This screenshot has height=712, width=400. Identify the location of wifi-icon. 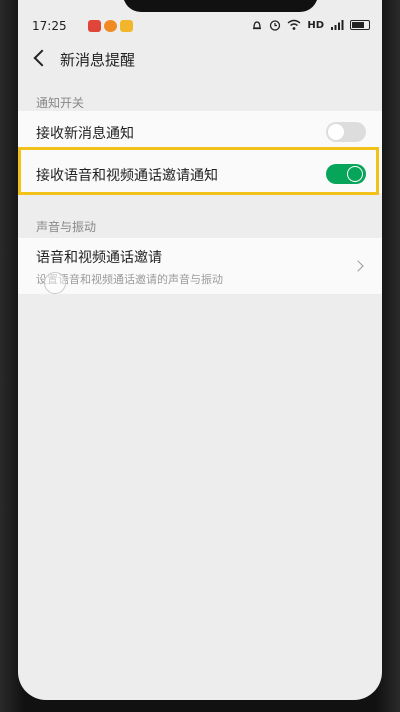
(294, 24).